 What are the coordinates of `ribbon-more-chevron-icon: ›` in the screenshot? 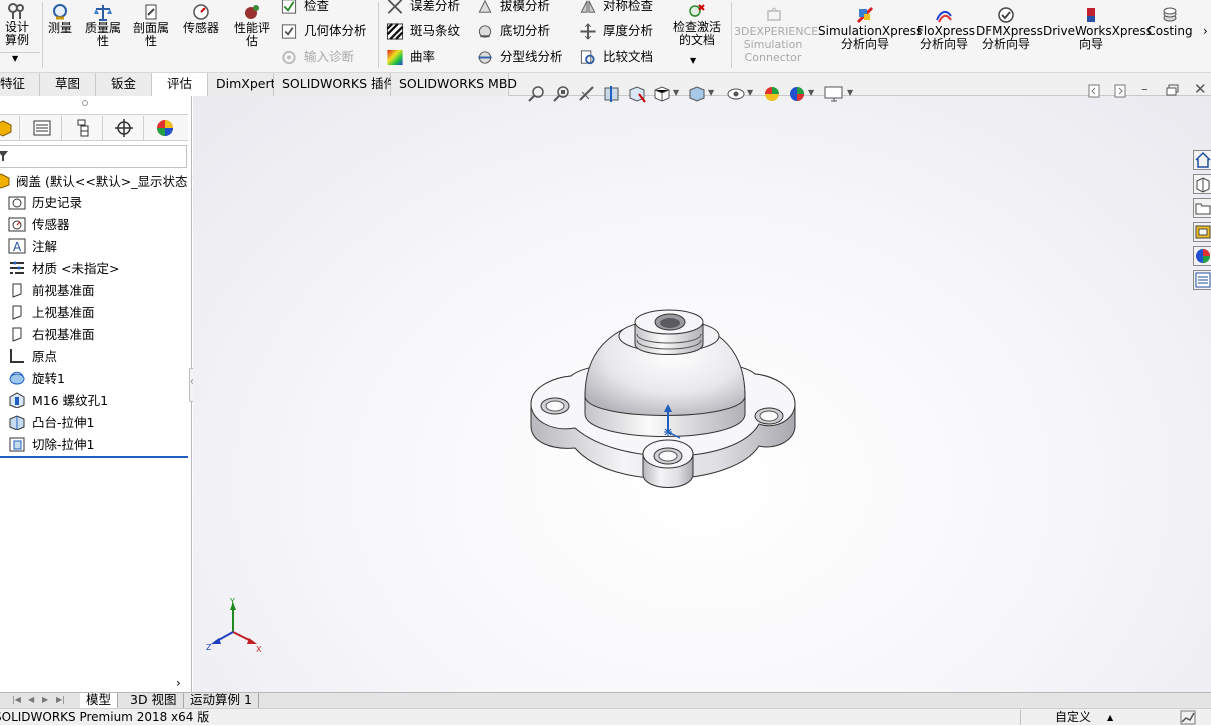 It's located at (1205, 31).